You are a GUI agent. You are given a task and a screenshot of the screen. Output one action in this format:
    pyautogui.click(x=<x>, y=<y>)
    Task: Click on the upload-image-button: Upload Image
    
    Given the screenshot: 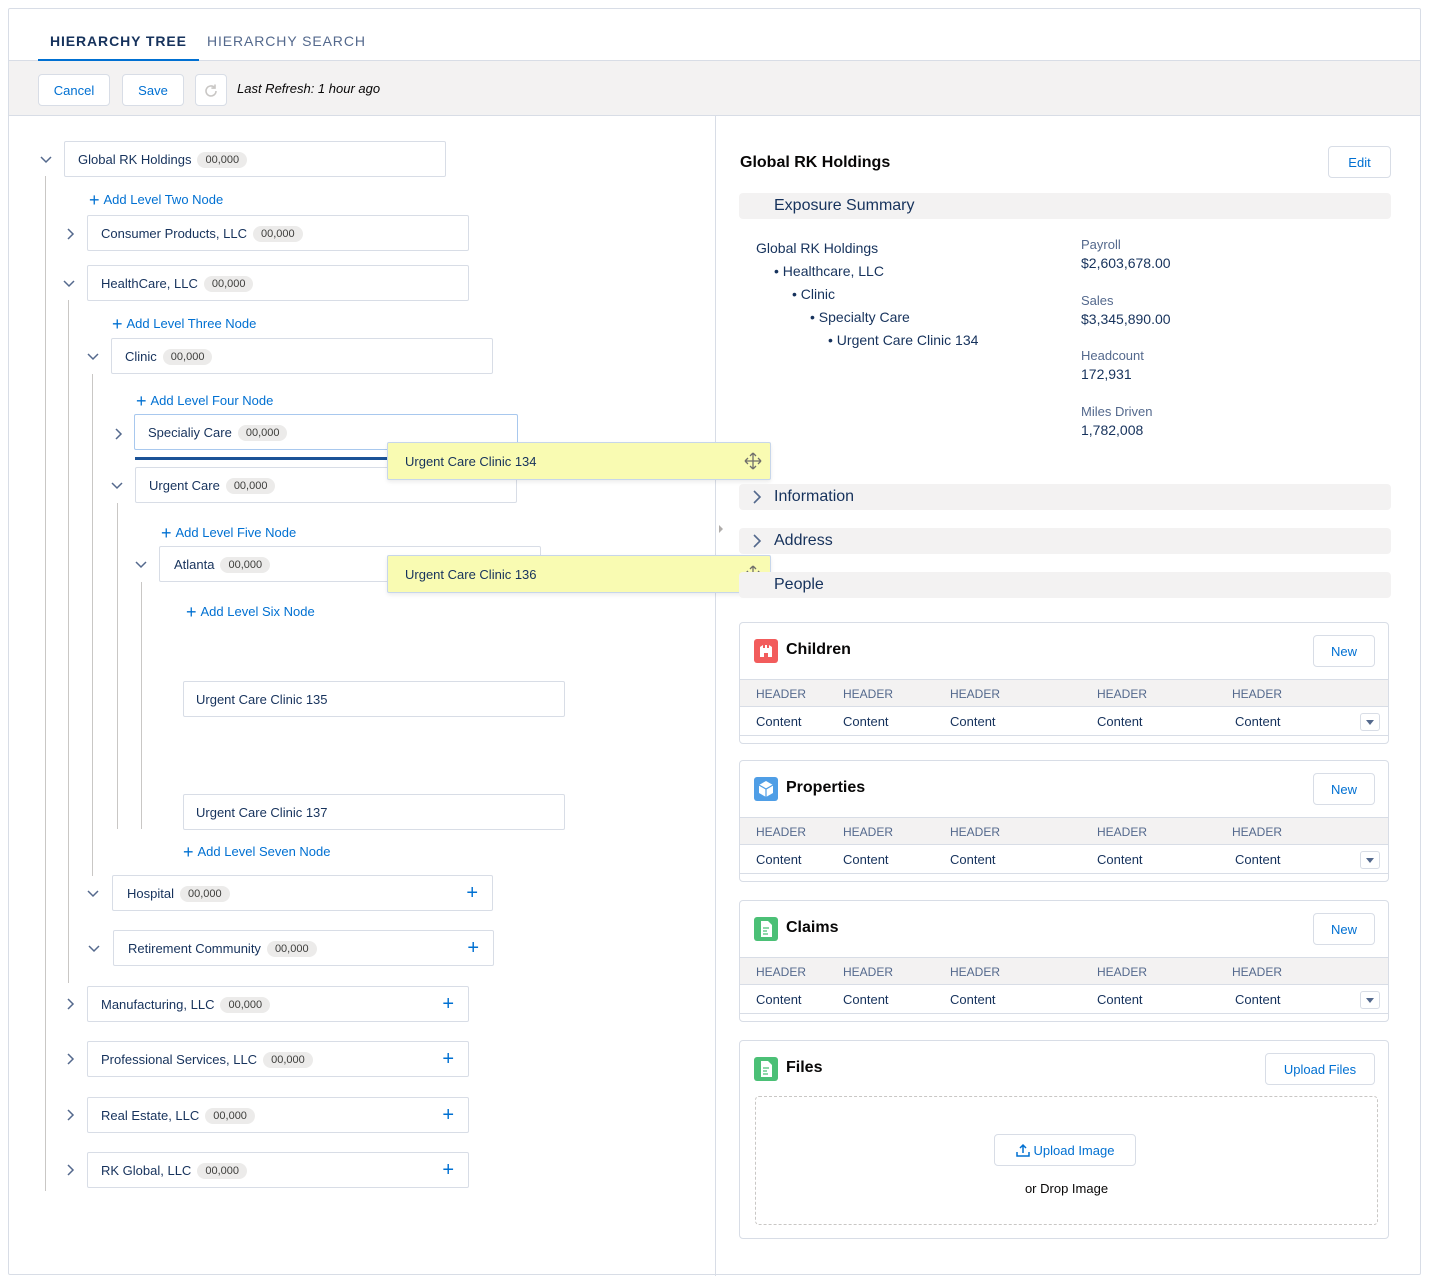 What is the action you would take?
    pyautogui.click(x=1065, y=1150)
    